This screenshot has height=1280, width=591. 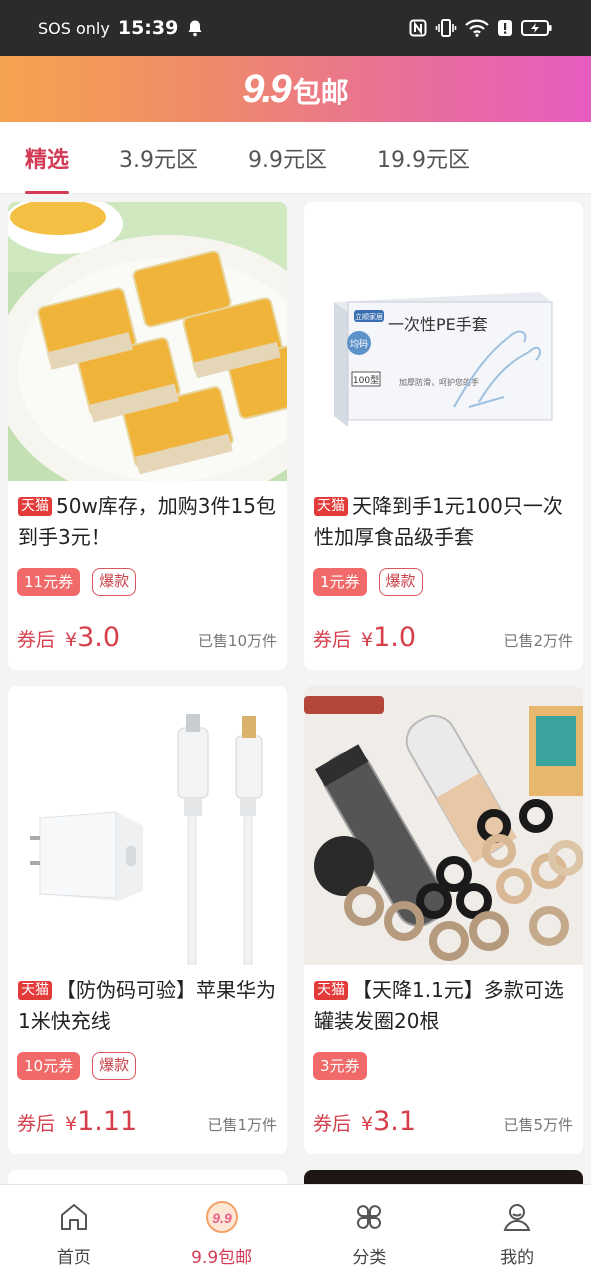 I want to click on nav-home: 首页, so click(x=74, y=1232).